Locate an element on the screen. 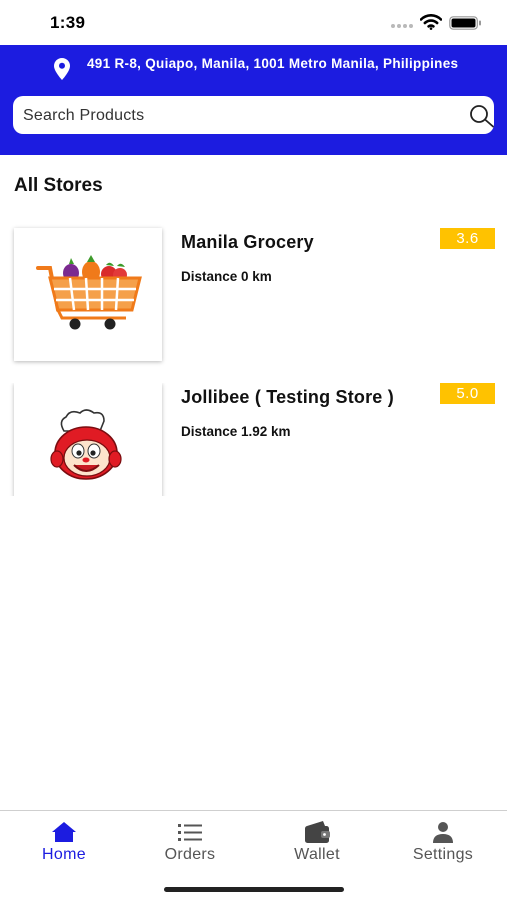 The width and height of the screenshot is (507, 900). home-icon is located at coordinates (64, 832).